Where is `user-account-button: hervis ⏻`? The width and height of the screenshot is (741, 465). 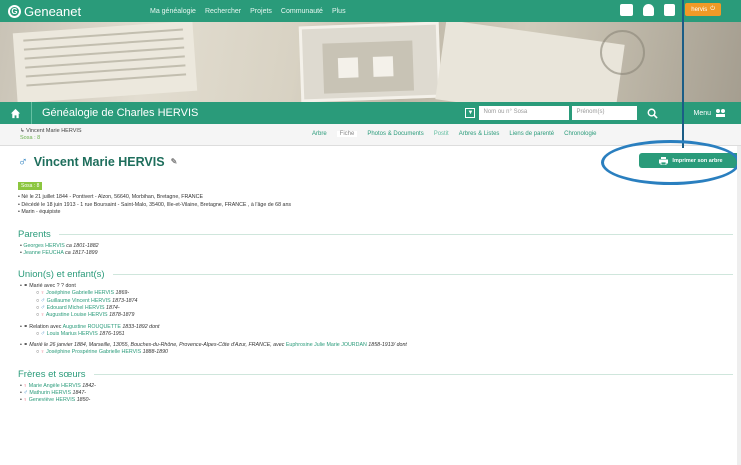 user-account-button: hervis ⏻ is located at coordinates (703, 9).